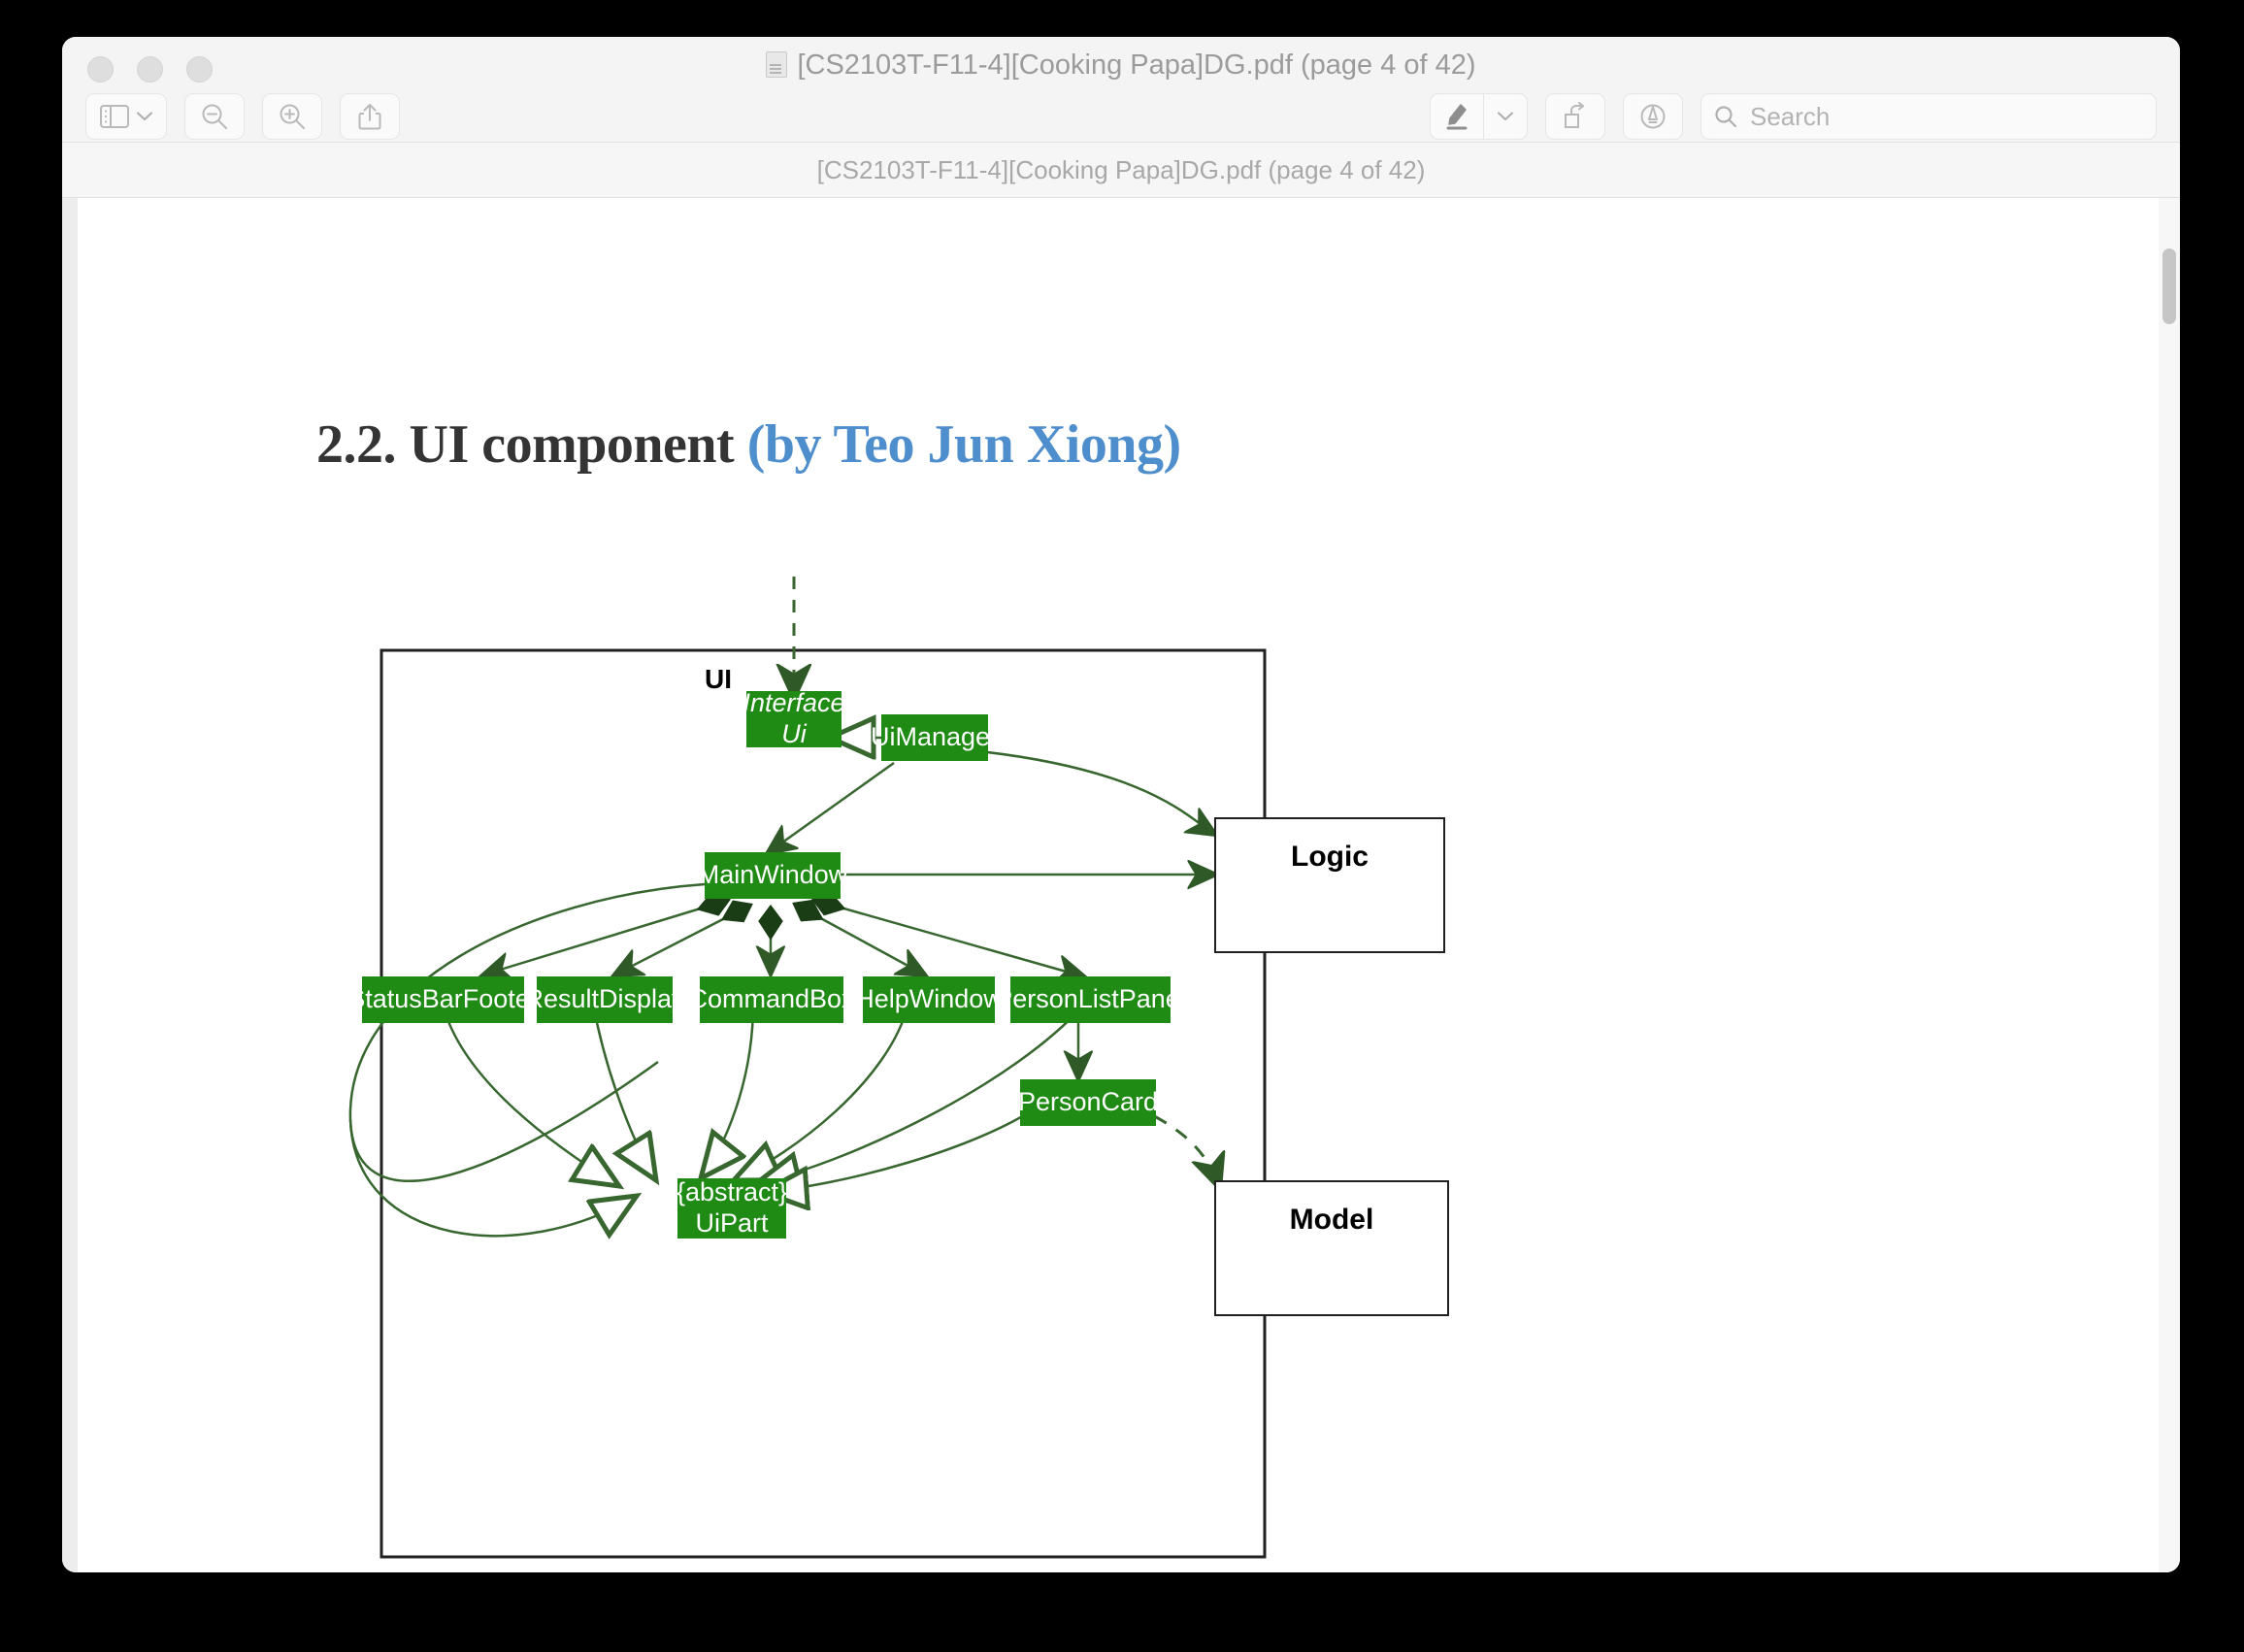 The height and width of the screenshot is (1652, 2244). I want to click on external-component-logic: Logic, so click(1329, 885).